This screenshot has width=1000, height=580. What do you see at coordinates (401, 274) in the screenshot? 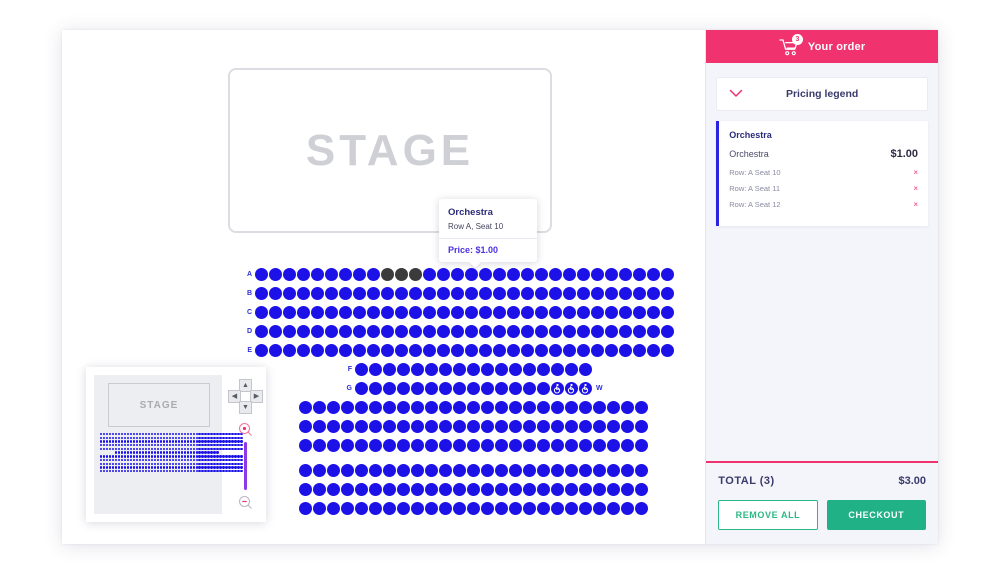
I see `seat-selected` at bounding box center [401, 274].